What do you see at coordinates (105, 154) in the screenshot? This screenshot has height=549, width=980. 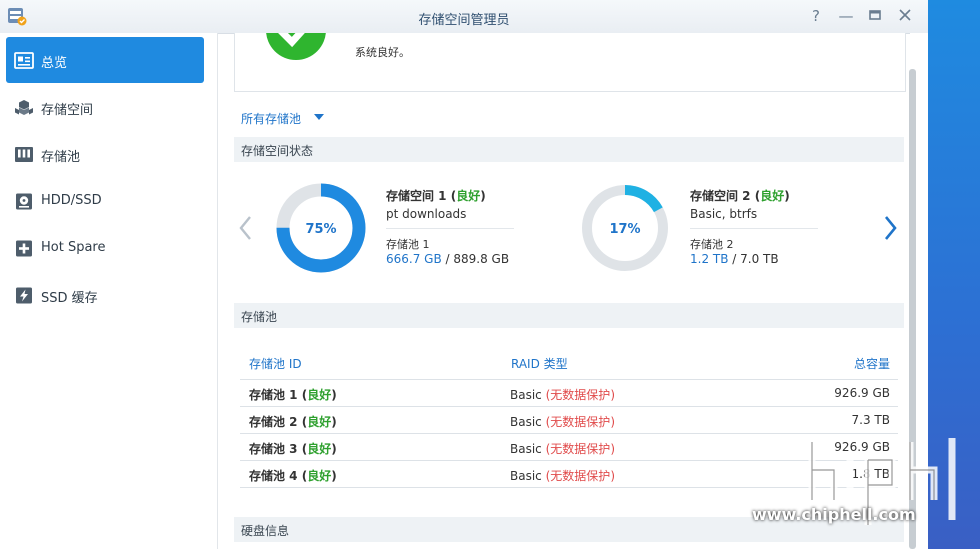 I see `sidebar-item-storage-pool: 存储池` at bounding box center [105, 154].